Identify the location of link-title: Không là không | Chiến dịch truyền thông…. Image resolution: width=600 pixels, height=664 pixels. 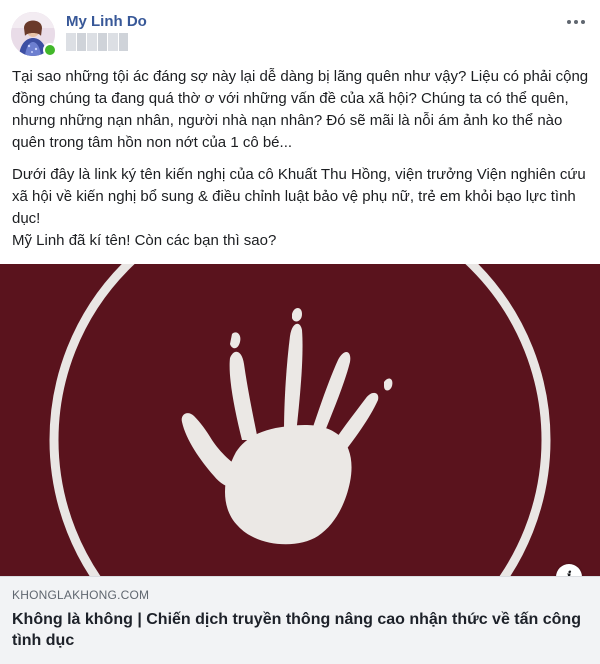
(297, 630).